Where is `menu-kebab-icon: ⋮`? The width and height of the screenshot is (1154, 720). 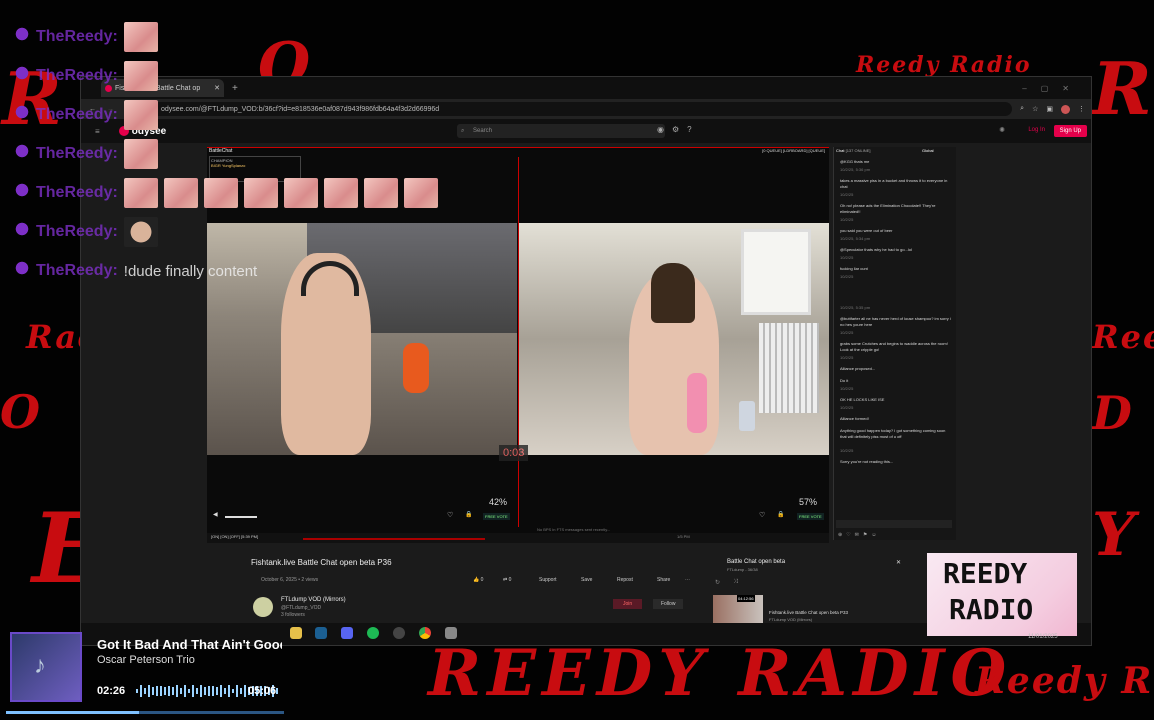
menu-kebab-icon: ⋮ is located at coordinates (1081, 109).